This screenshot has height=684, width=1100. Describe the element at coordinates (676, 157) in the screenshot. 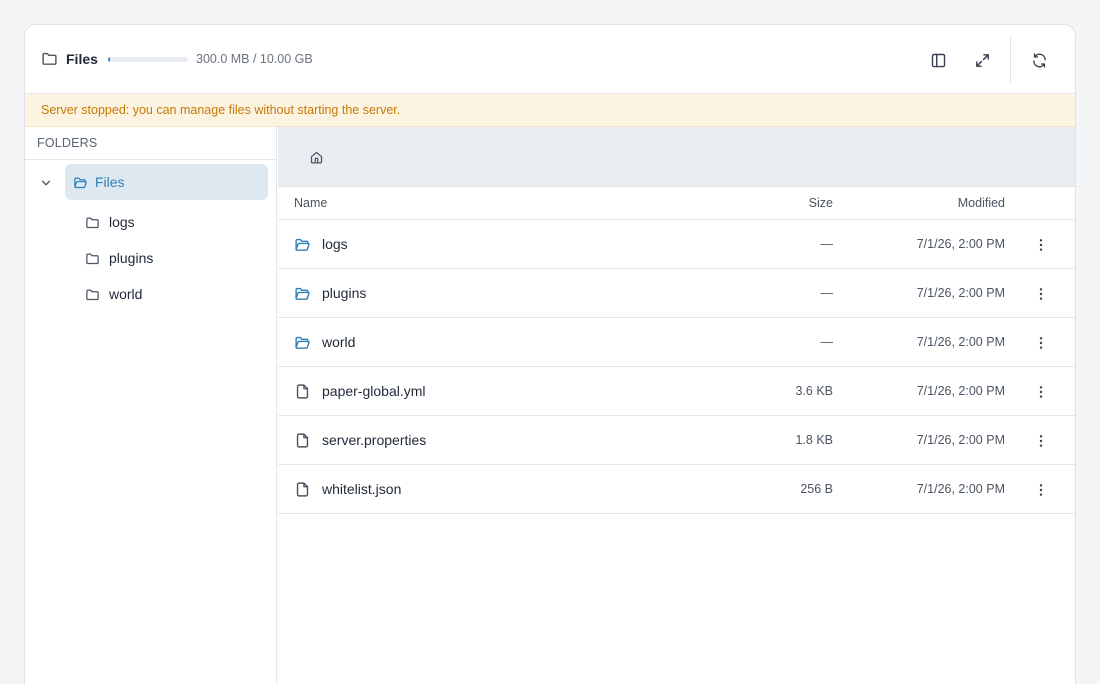

I see `breadcrumb` at that location.